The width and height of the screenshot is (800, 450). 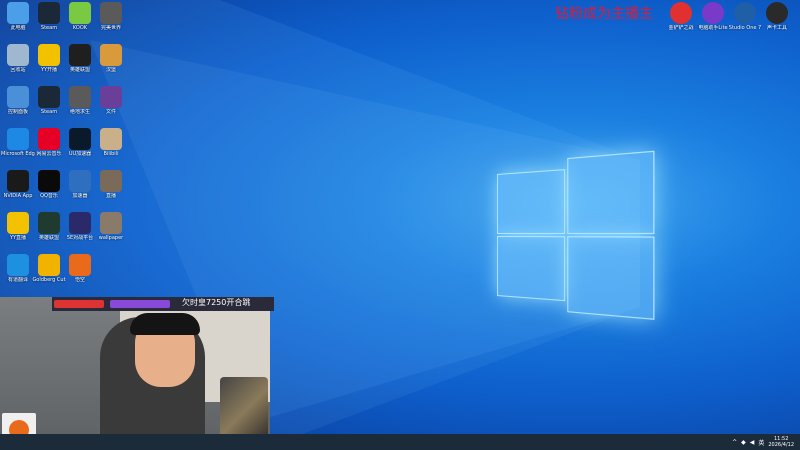 What do you see at coordinates (681, 13) in the screenshot?
I see `game-icon` at bounding box center [681, 13].